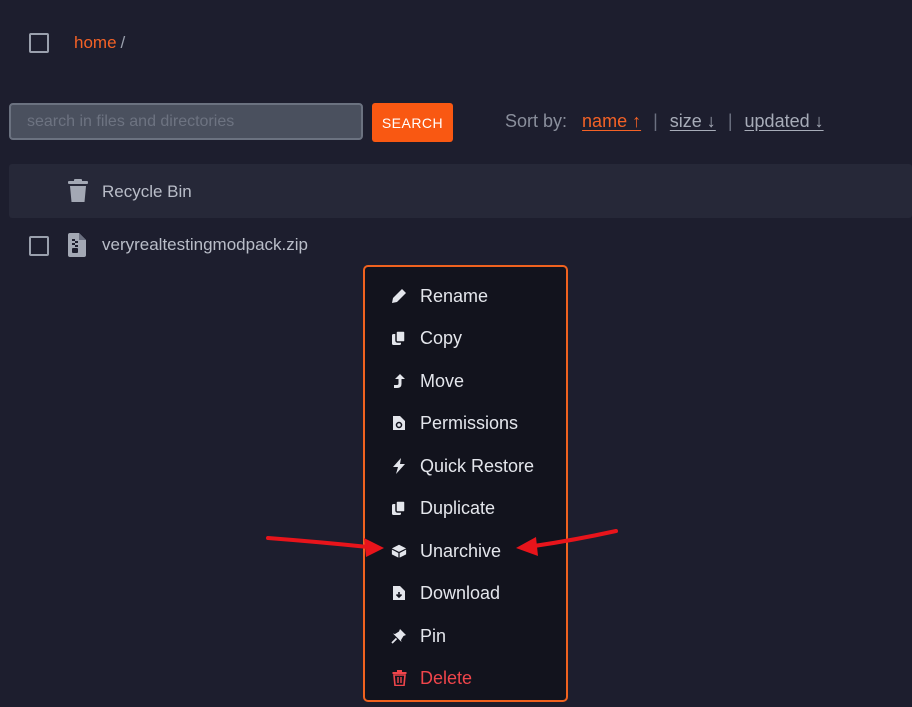 The image size is (912, 707). I want to click on menu-item-label: Pin, so click(433, 635).